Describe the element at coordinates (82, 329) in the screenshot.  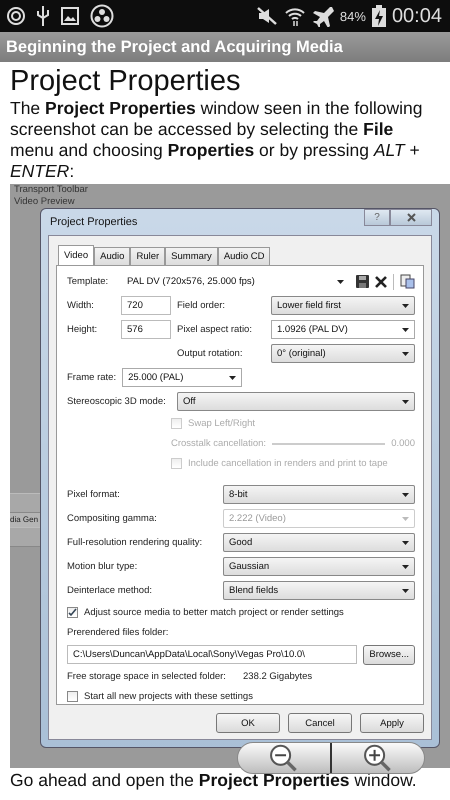
I see `field-label: Height:` at that location.